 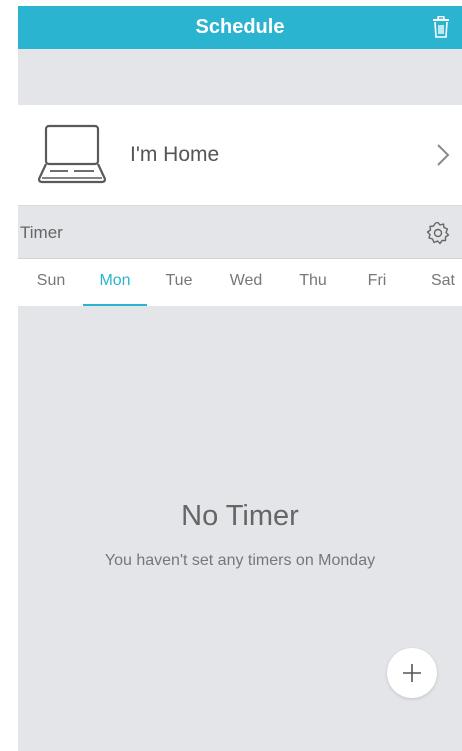 I want to click on empty-state-message: You haven't set any timers on Monday, so click(x=240, y=560).